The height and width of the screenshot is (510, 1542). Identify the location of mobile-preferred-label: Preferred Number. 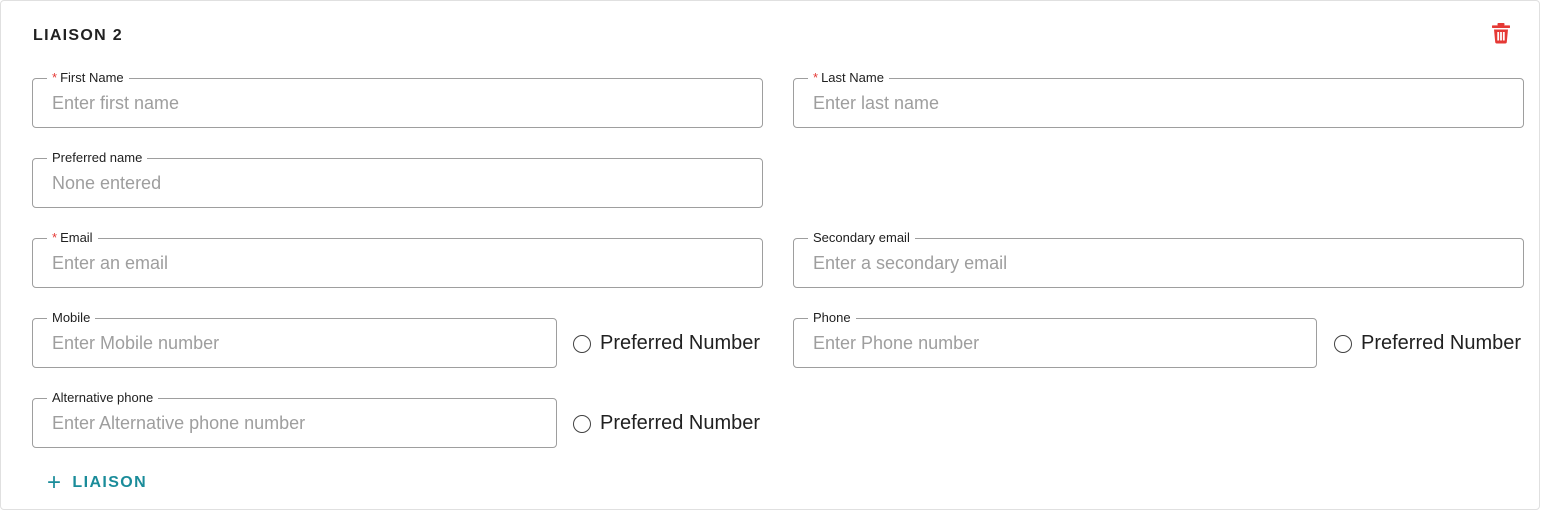
(680, 343).